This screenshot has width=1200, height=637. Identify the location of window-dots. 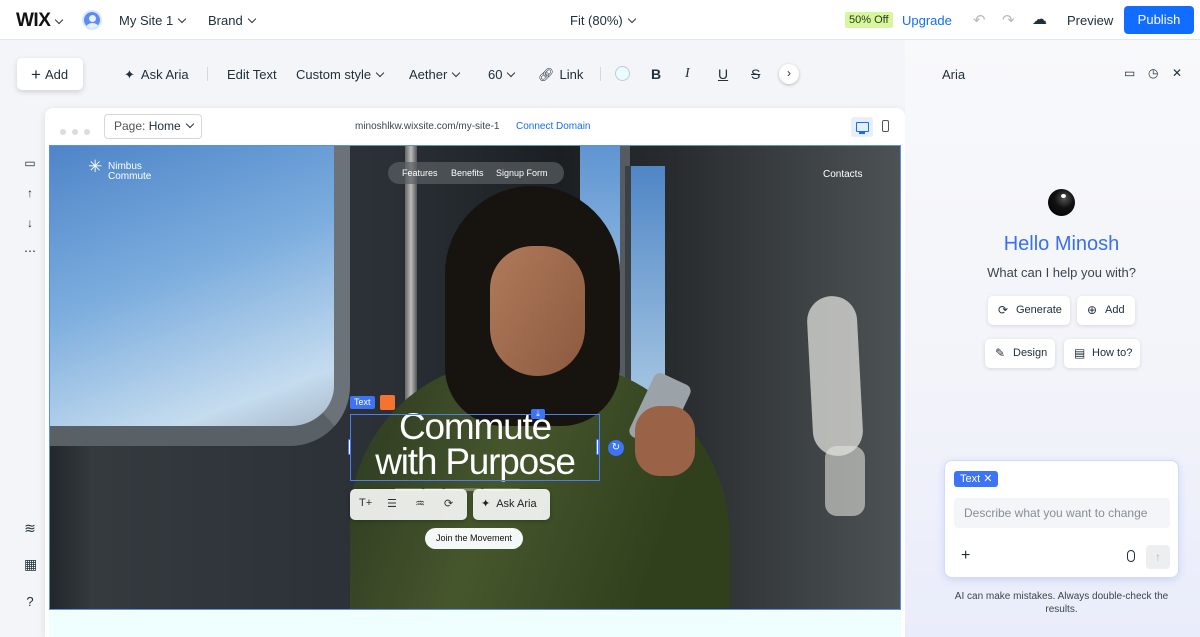
(78, 130).